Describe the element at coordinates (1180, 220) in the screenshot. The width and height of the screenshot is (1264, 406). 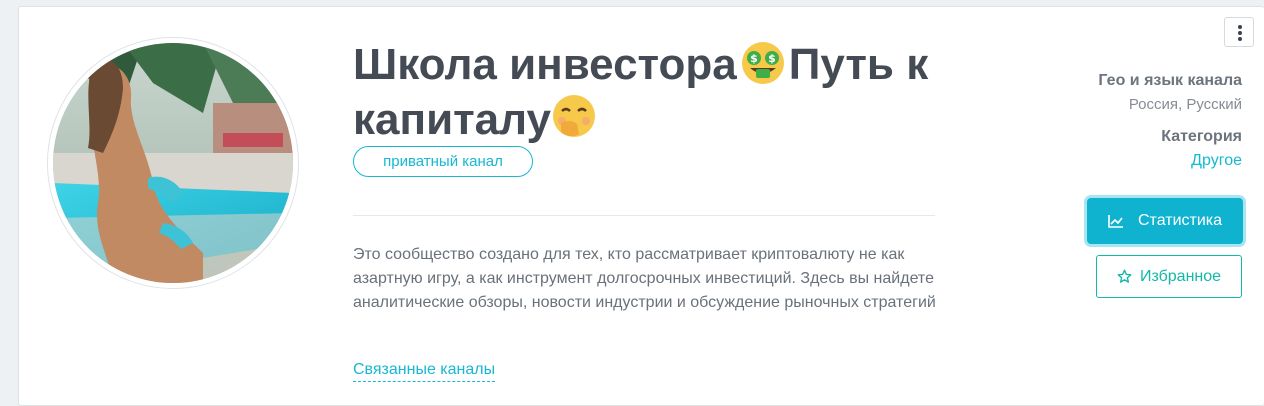
I see `statistics-label: Статистика` at that location.